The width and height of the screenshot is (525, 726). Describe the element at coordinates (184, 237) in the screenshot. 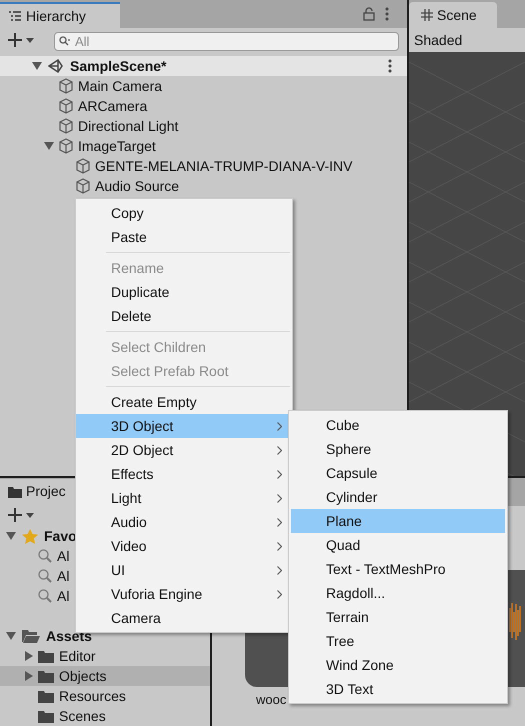

I see `menu-item: Paste` at that location.